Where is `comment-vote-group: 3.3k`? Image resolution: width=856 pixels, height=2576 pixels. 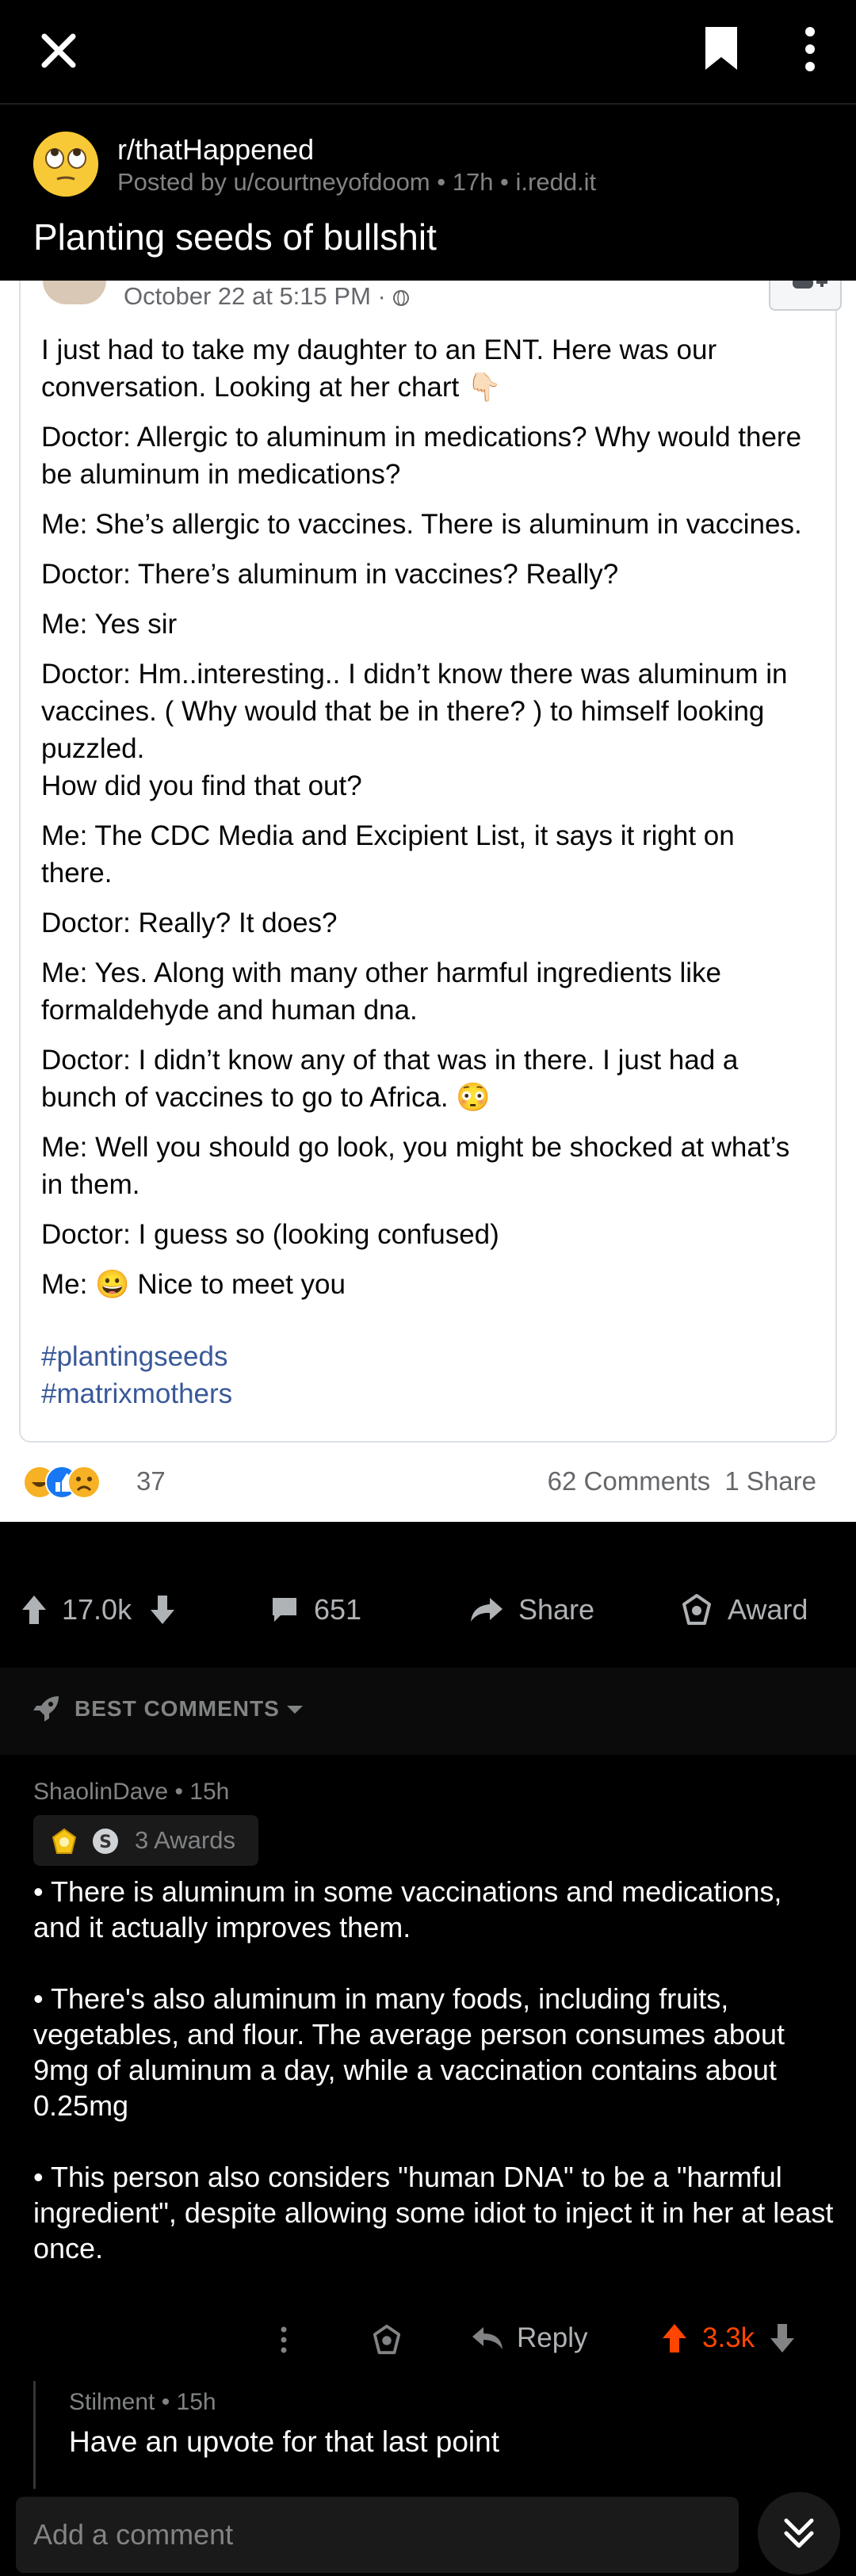 comment-vote-group: 3.3k is located at coordinates (729, 2338).